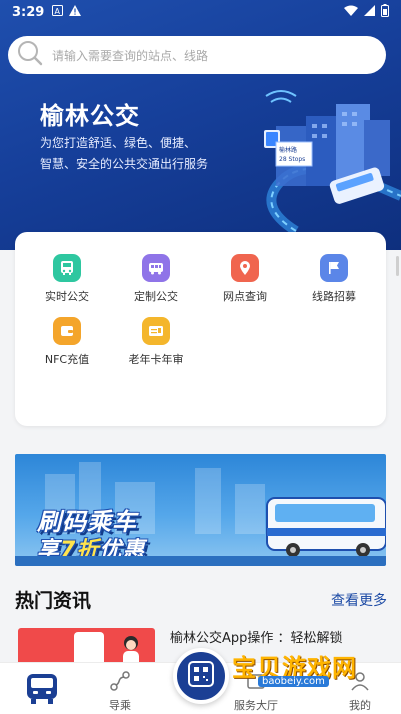  Describe the element at coordinates (334, 296) in the screenshot. I see `service-label: 线路招募` at that location.